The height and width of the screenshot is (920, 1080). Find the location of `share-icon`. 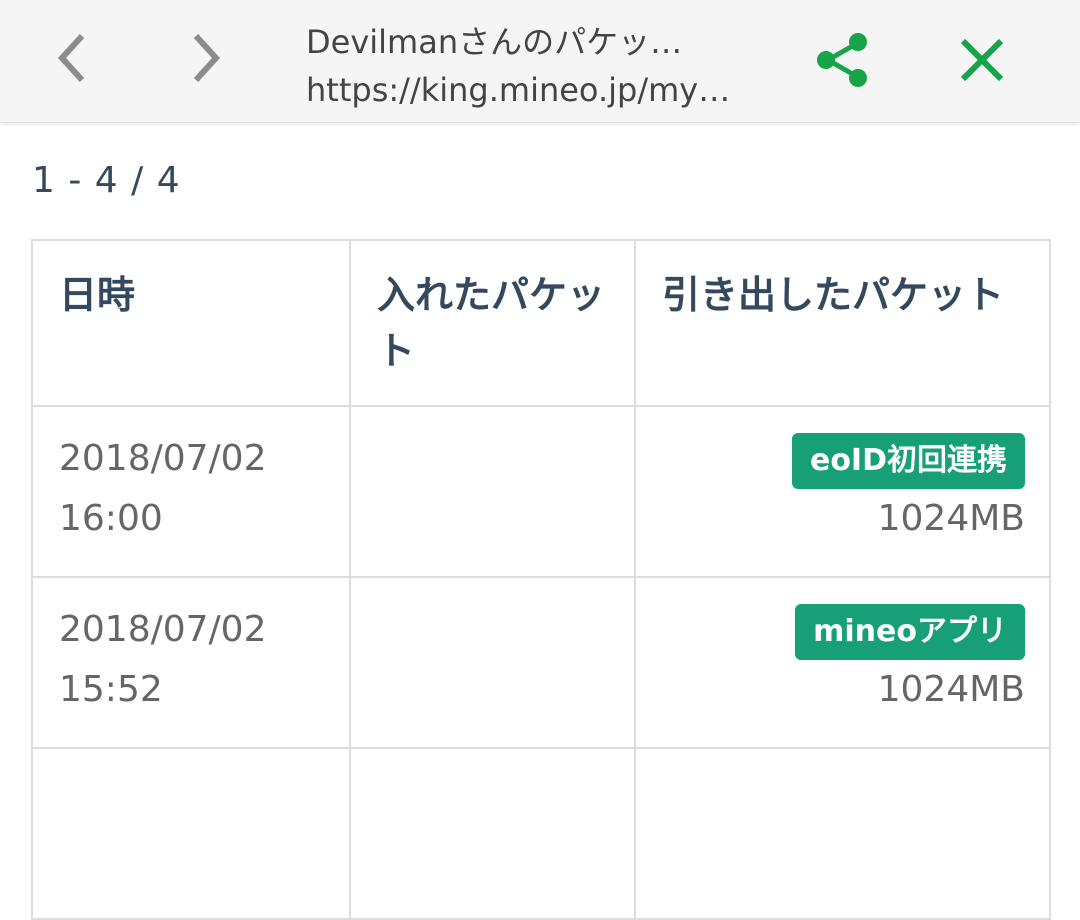

share-icon is located at coordinates (842, 60).